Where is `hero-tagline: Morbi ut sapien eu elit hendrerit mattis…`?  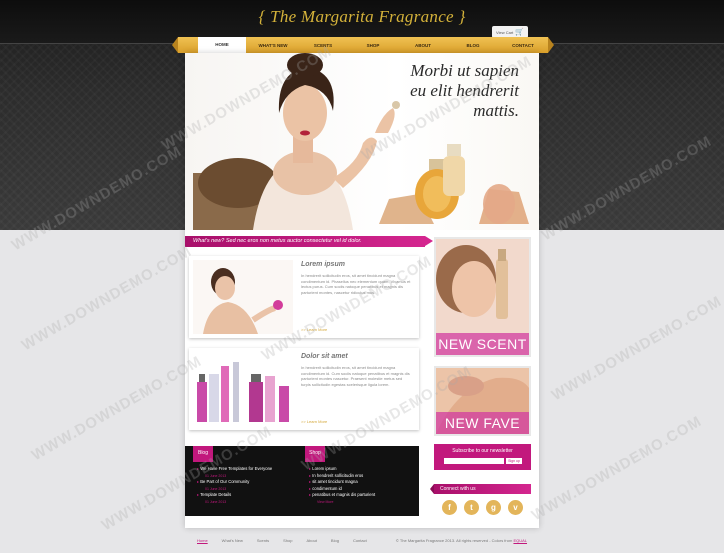
hero-tagline: Morbi ut sapien eu elit hendrerit mattis… is located at coordinates (439, 91).